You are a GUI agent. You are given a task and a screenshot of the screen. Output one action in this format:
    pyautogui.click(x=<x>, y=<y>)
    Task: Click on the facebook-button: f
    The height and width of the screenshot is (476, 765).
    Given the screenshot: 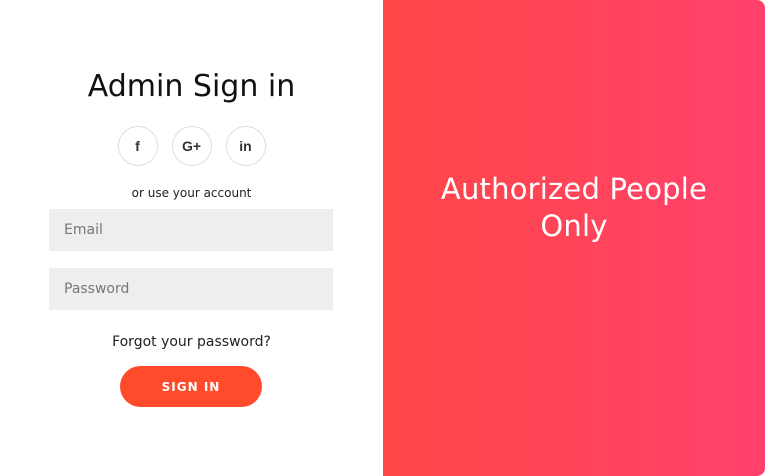 What is the action you would take?
    pyautogui.click(x=137, y=146)
    